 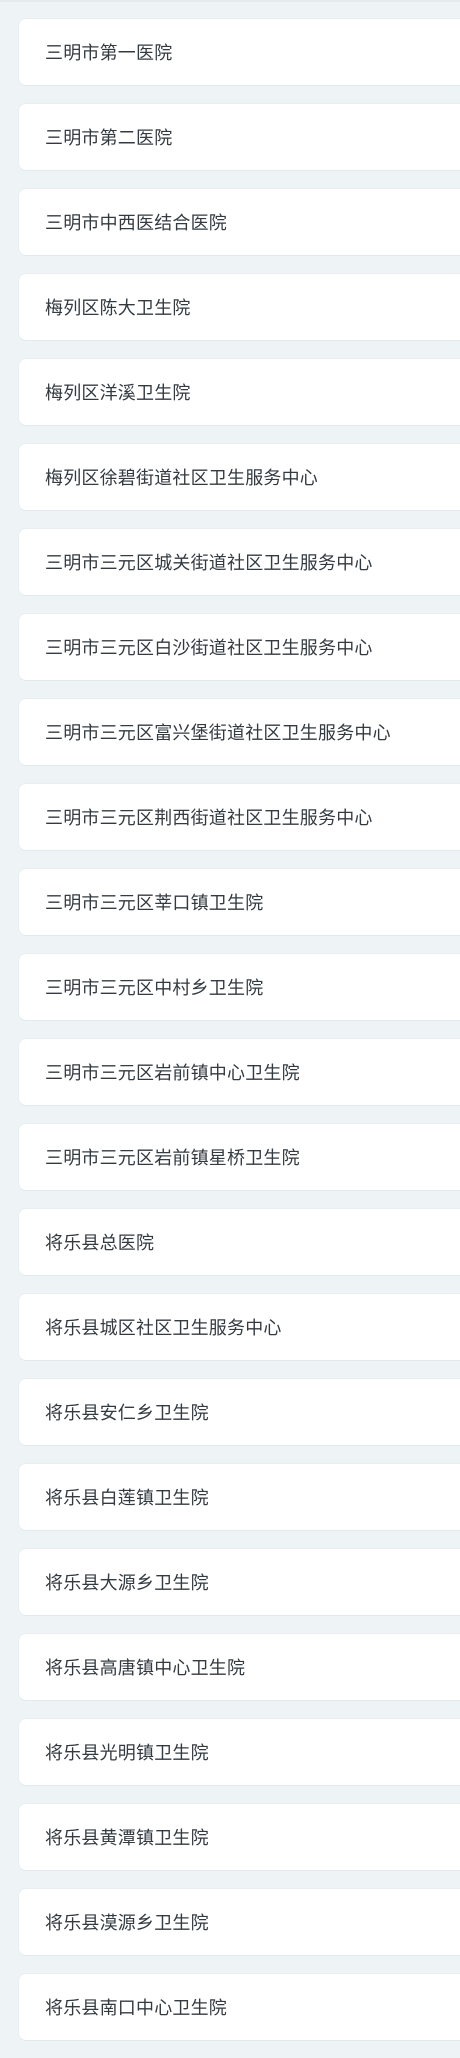 I want to click on hospital-name: 将乐县黄潭镇卫生院, so click(x=127, y=1838).